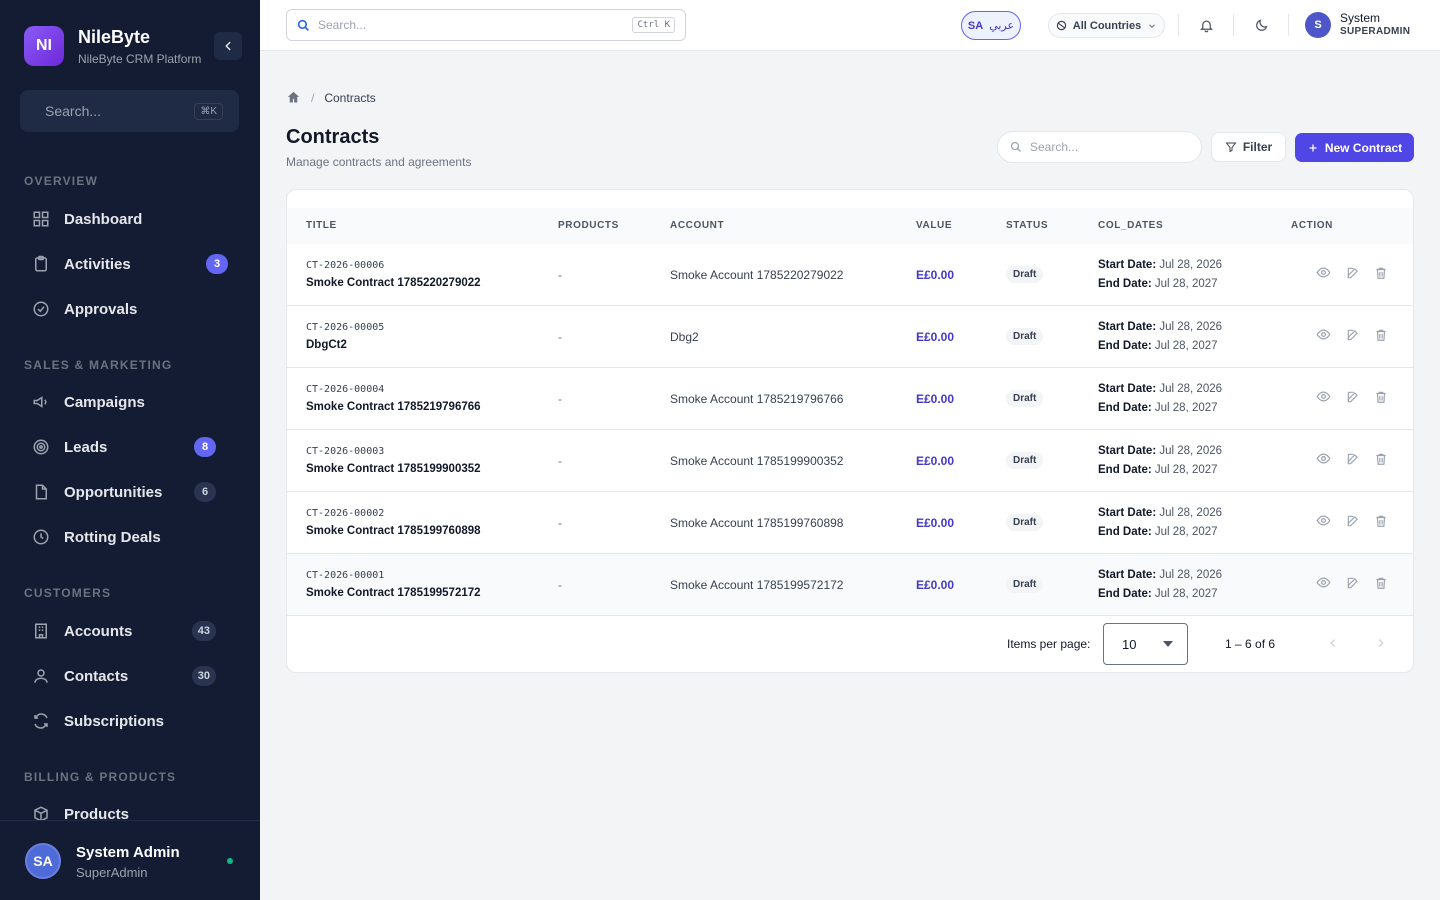 This screenshot has width=1440, height=900. I want to click on sidebar-item-dashboard: Dashboard, so click(128, 219).